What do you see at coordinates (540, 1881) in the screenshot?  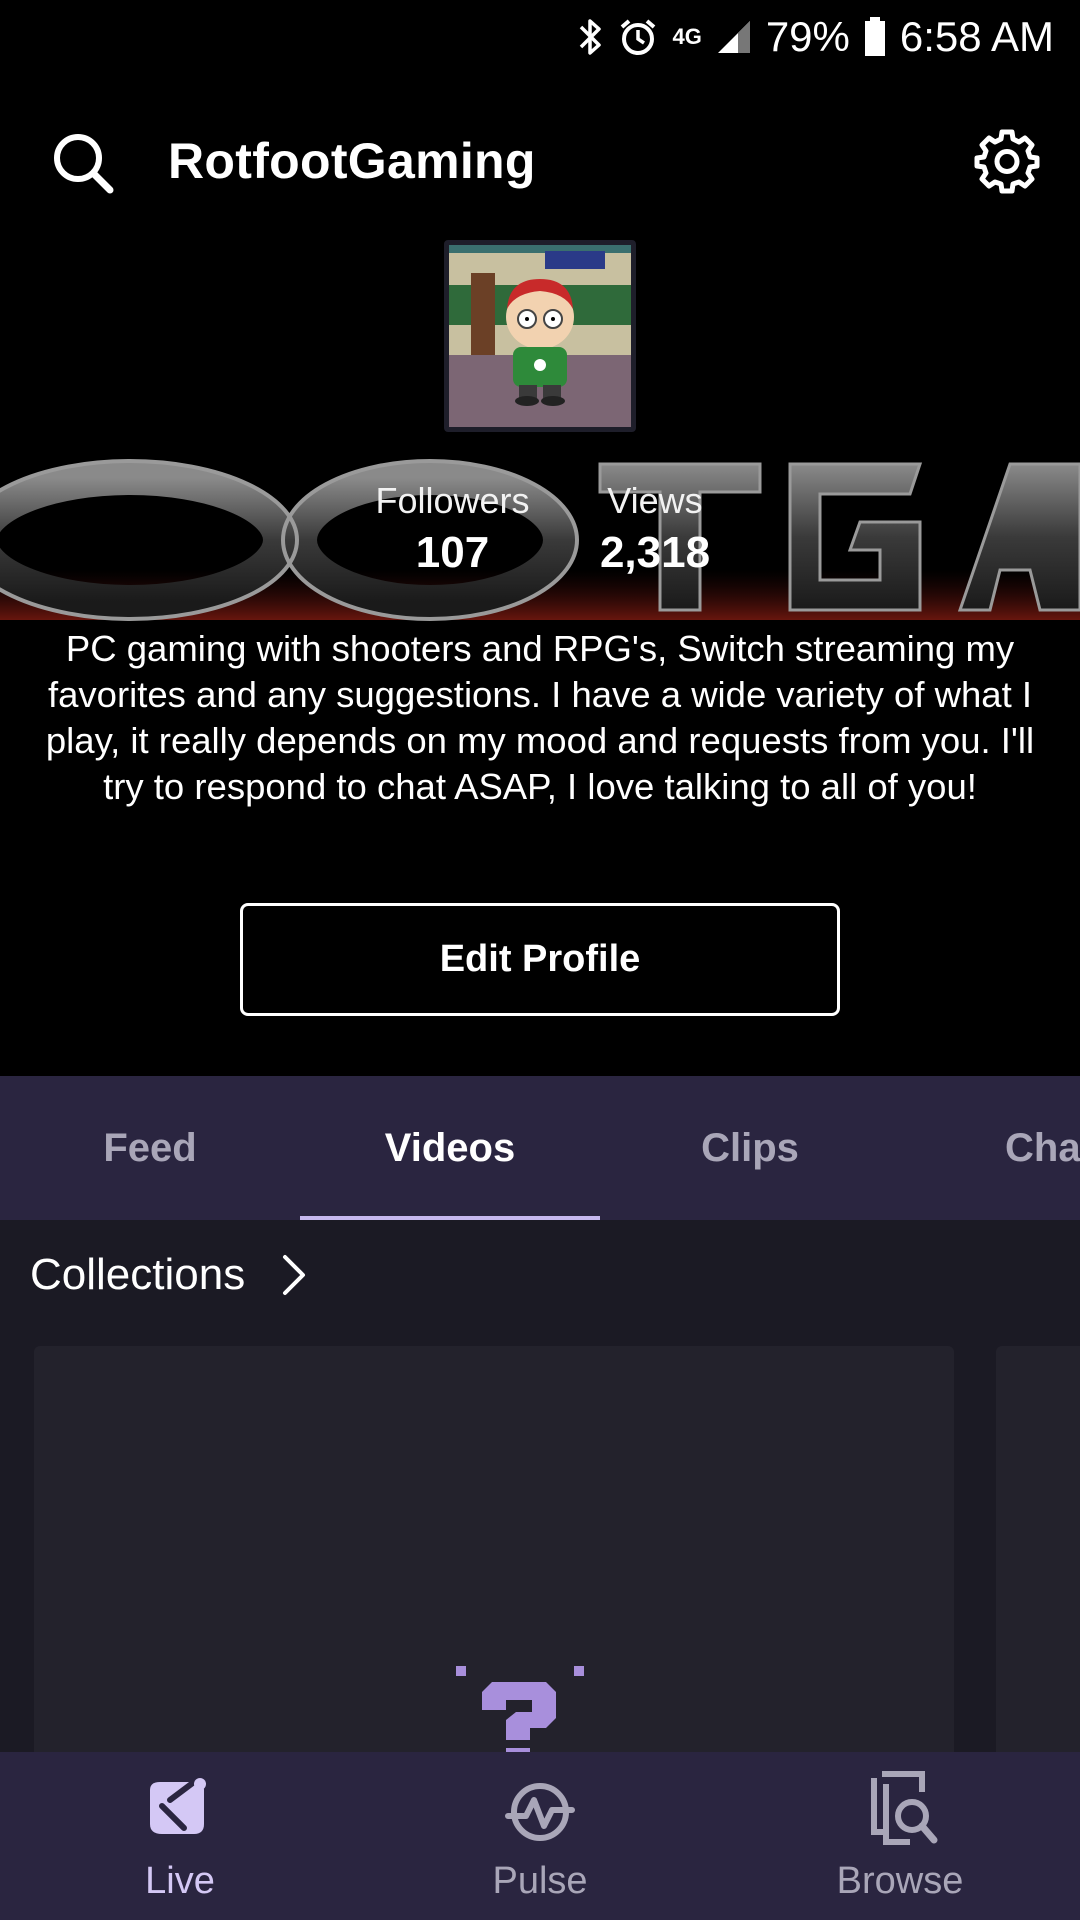 I see `nav-label: Pulse` at bounding box center [540, 1881].